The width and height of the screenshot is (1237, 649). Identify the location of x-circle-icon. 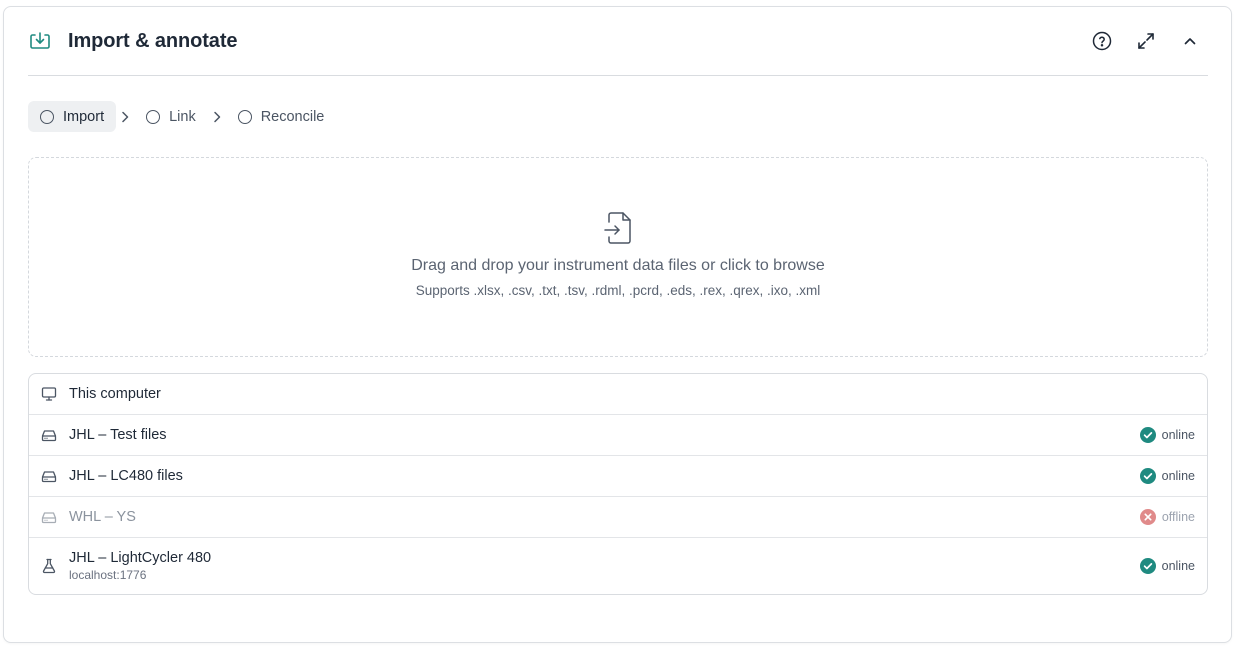
(1147, 517).